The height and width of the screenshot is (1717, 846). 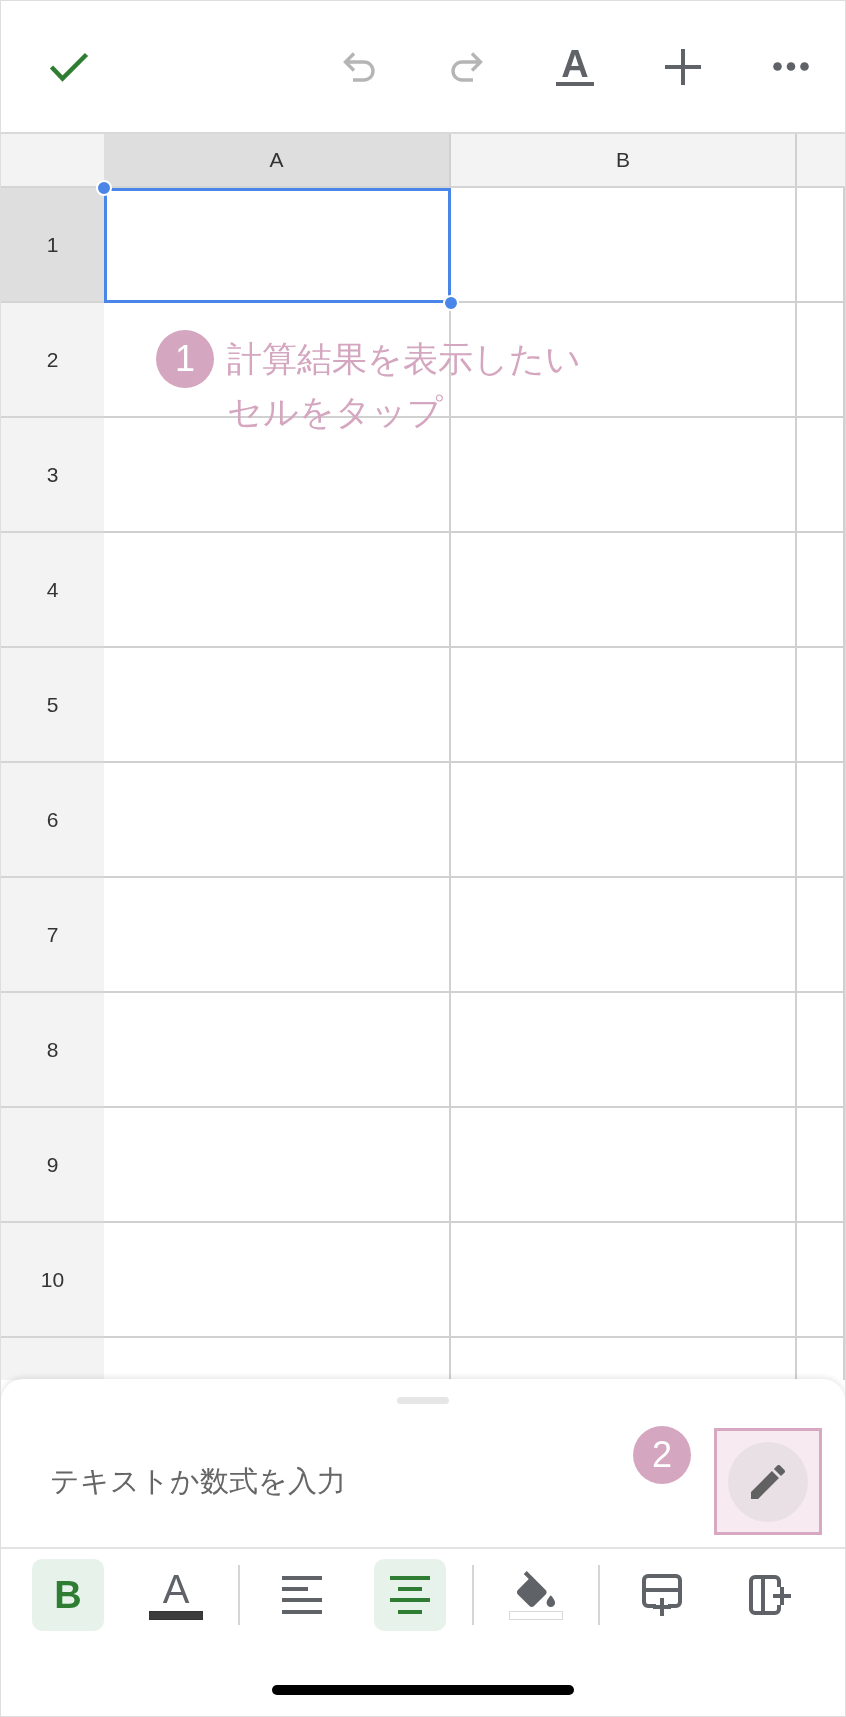 I want to click on align-center-icon, so click(x=410, y=1595).